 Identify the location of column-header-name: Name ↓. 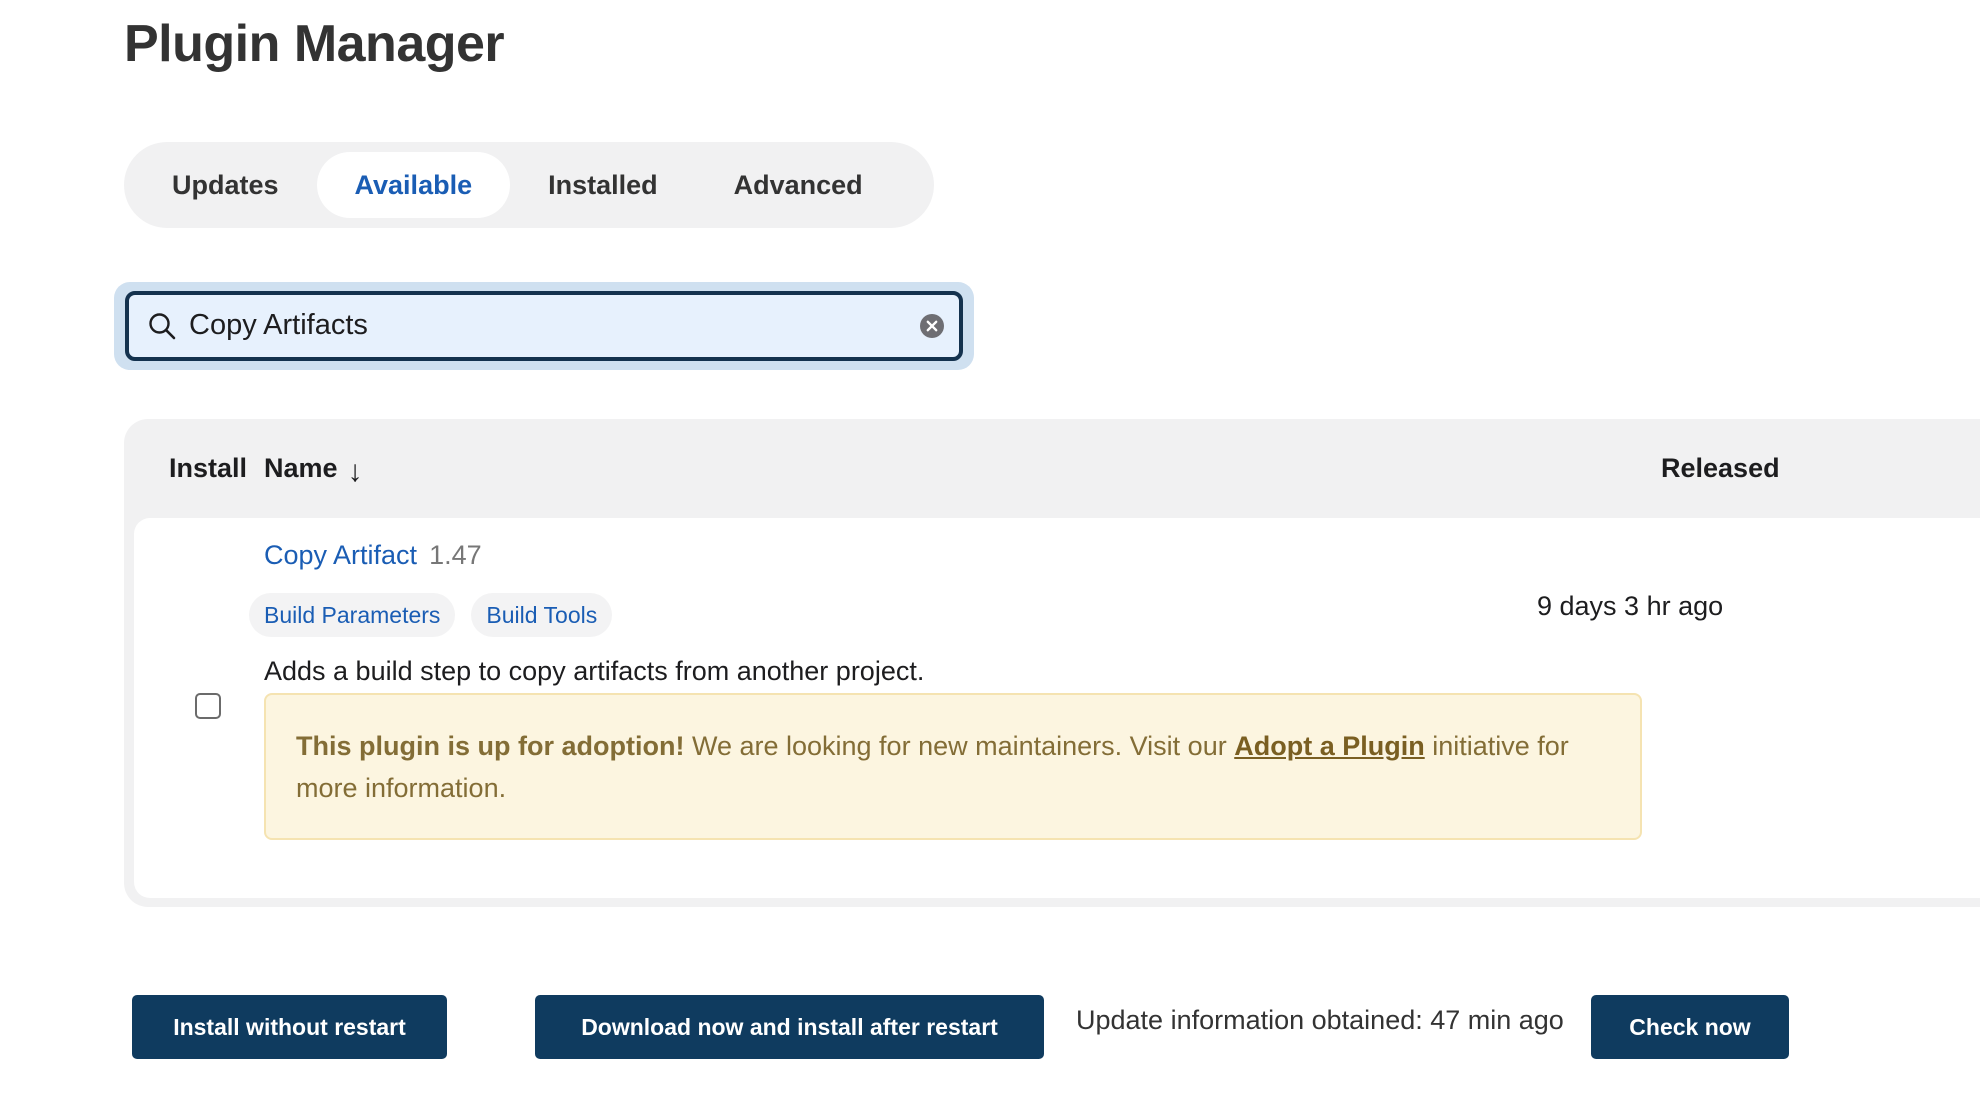
(313, 471).